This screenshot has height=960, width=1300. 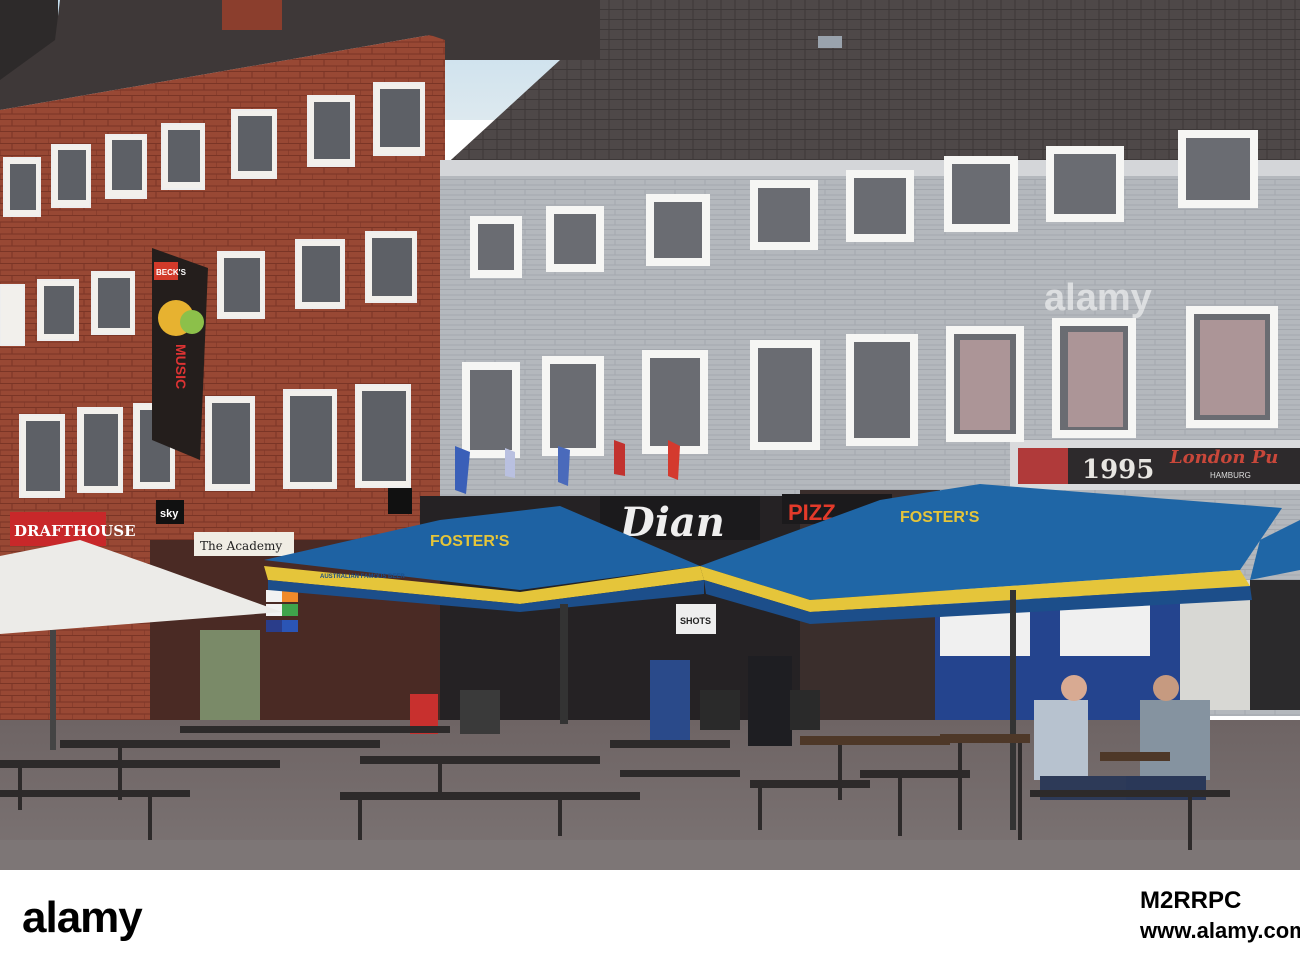 What do you see at coordinates (650, 915) in the screenshot?
I see `footer-bar` at bounding box center [650, 915].